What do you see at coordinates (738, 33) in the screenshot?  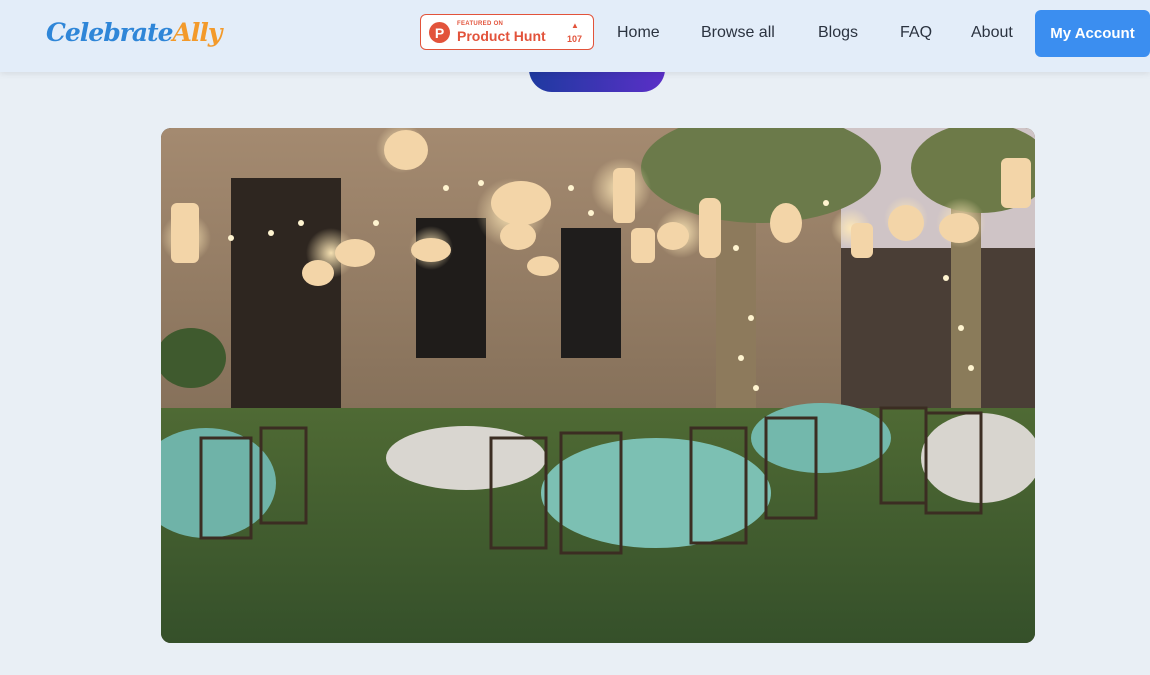 I see `nav-browse-all: Browse all` at bounding box center [738, 33].